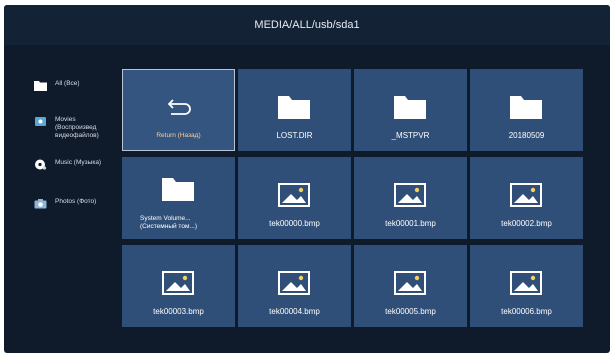 The width and height of the screenshot is (615, 358). I want to click on tile-label: _MSTPVR, so click(410, 135).